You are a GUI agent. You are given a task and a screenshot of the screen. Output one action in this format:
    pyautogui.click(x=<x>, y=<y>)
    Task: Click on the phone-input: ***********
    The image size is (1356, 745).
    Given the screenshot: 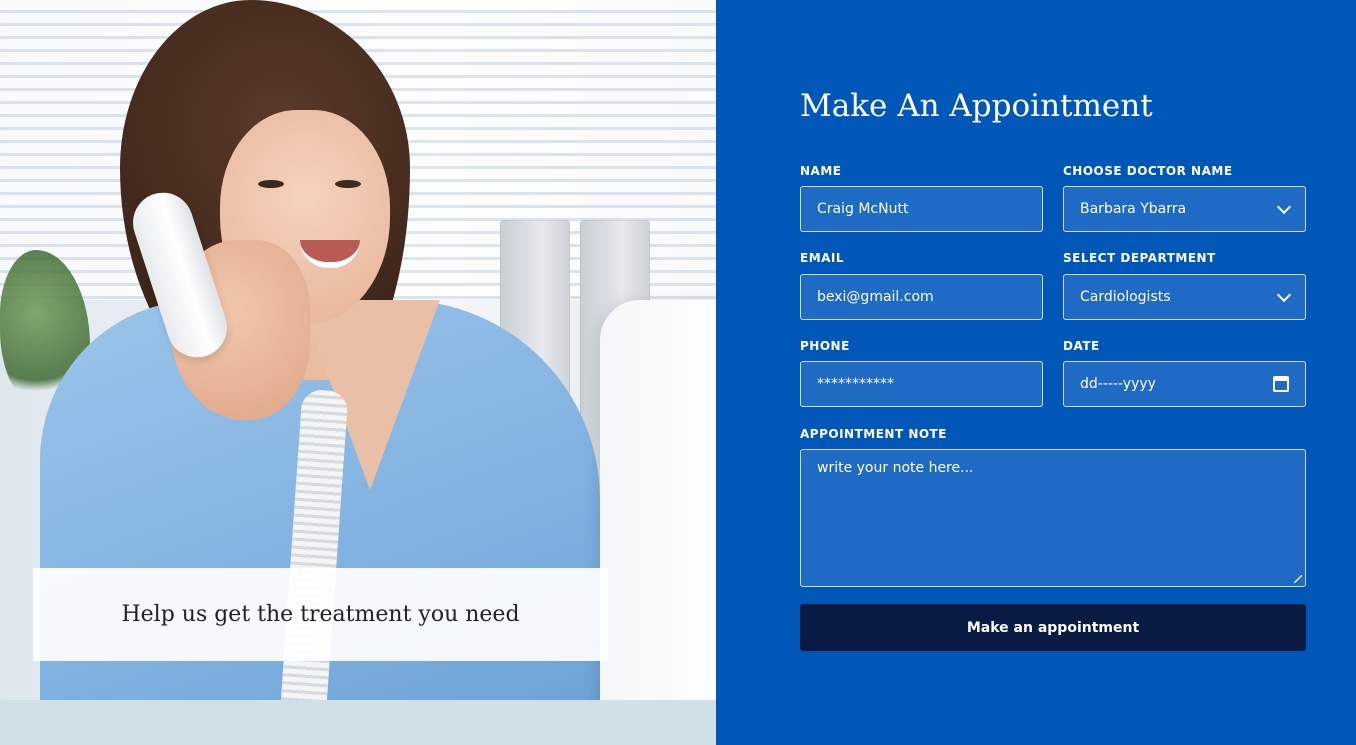 What is the action you would take?
    pyautogui.click(x=921, y=384)
    